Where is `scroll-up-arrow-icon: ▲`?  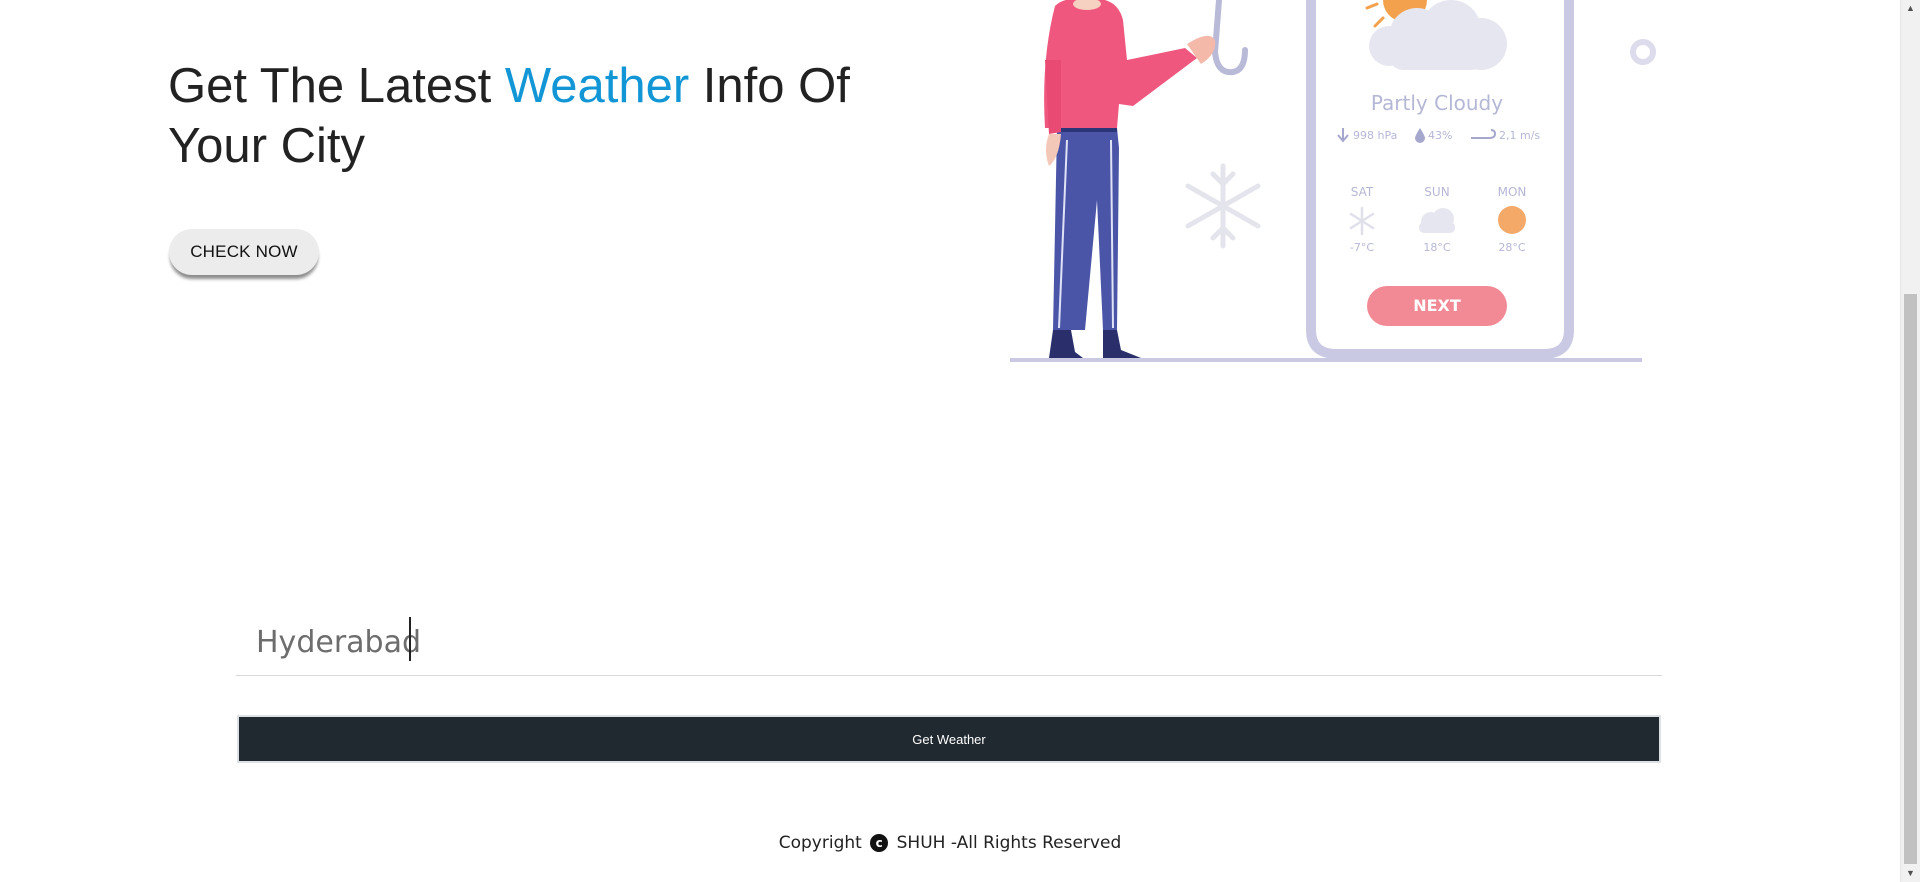
scroll-up-arrow-icon: ▲ is located at coordinates (1910, 8).